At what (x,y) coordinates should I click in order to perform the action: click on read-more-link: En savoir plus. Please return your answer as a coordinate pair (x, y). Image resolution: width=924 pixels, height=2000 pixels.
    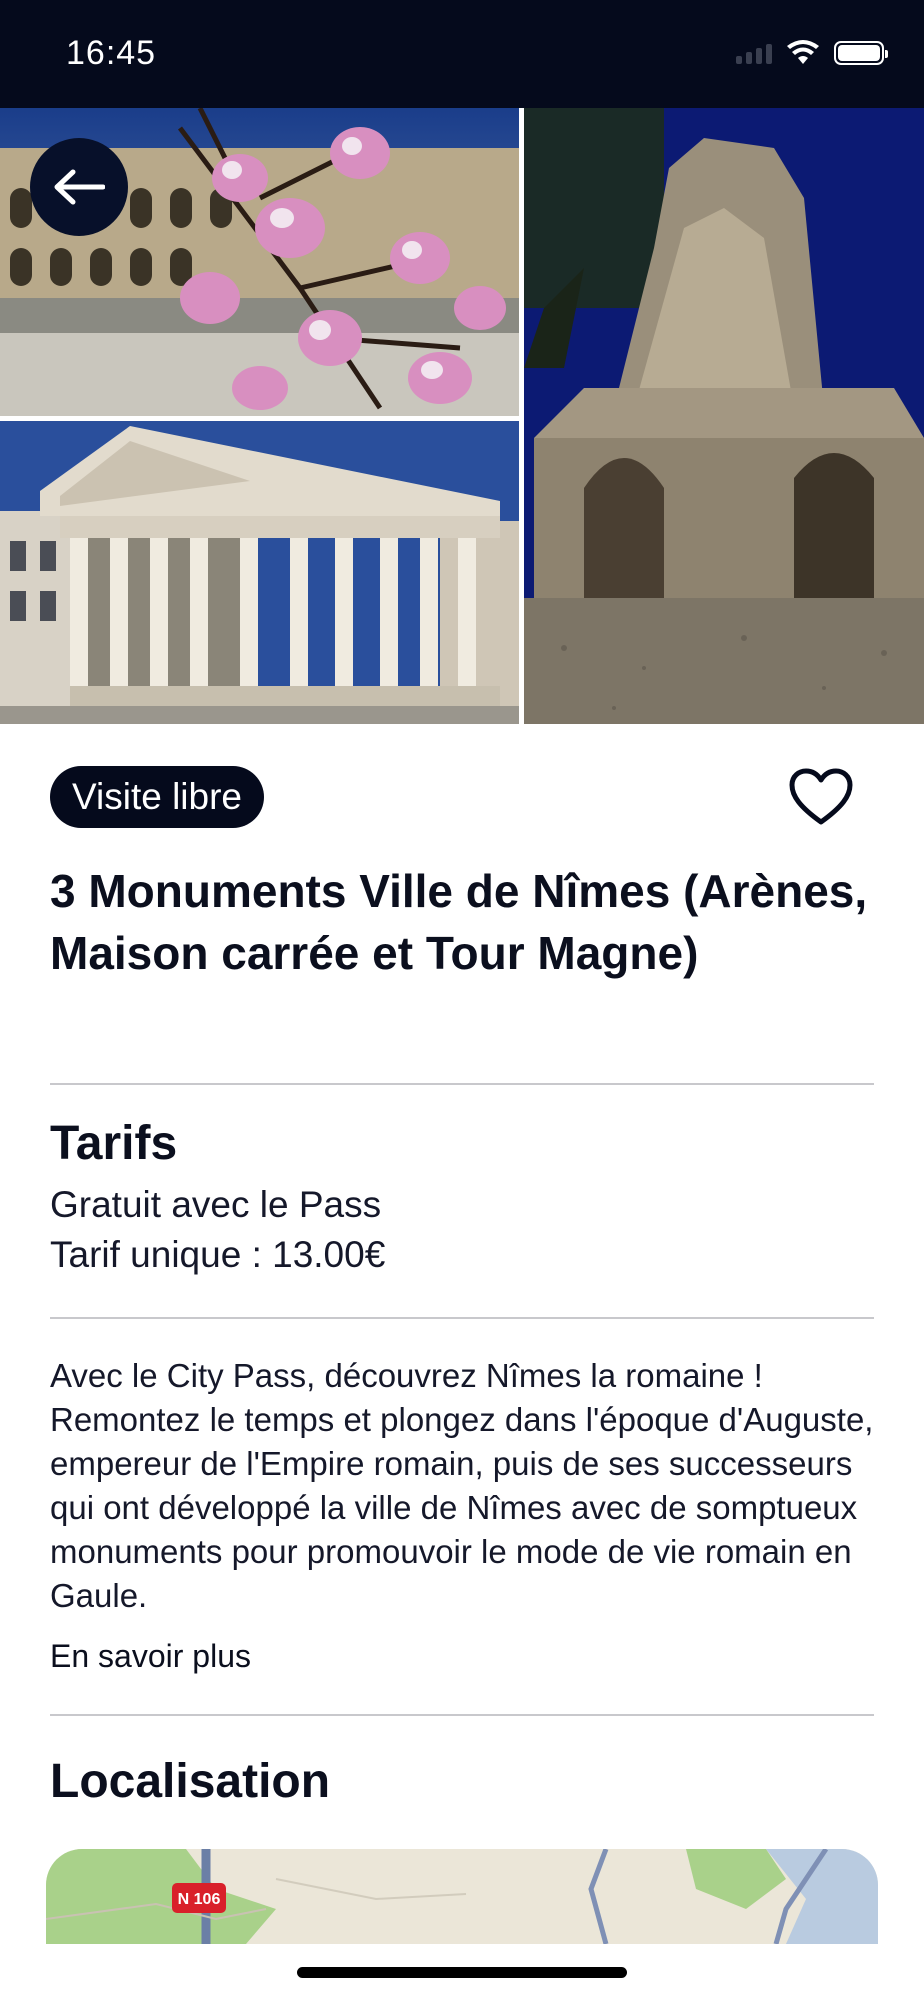
    Looking at the image, I should click on (150, 1656).